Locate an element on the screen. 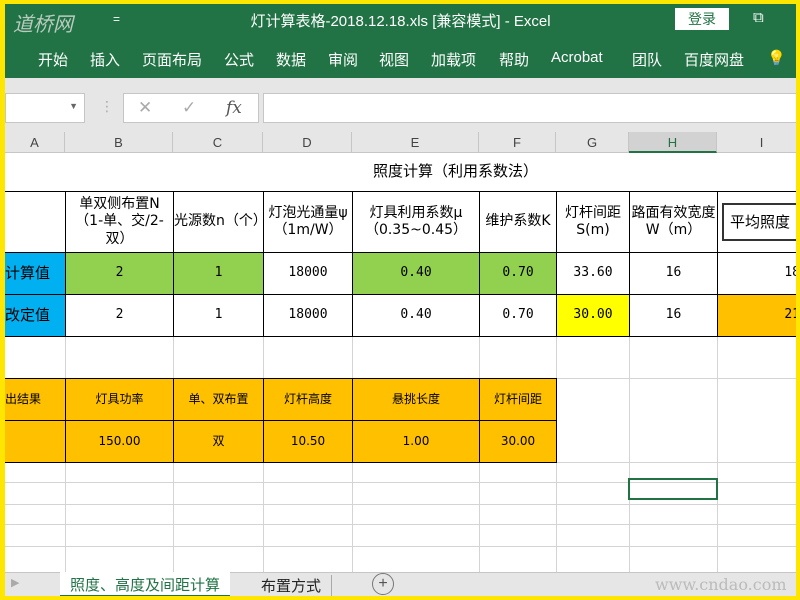  tab-home: 开始 is located at coordinates (53, 59).